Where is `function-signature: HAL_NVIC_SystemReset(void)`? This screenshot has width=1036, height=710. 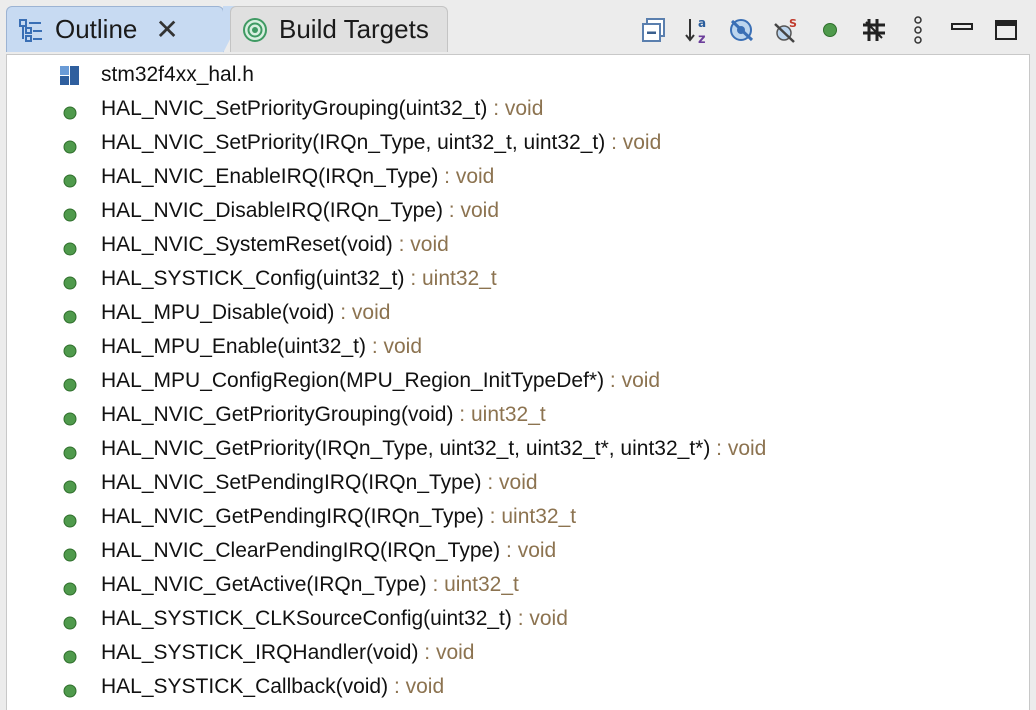 function-signature: HAL_NVIC_SystemReset(void) is located at coordinates (247, 244).